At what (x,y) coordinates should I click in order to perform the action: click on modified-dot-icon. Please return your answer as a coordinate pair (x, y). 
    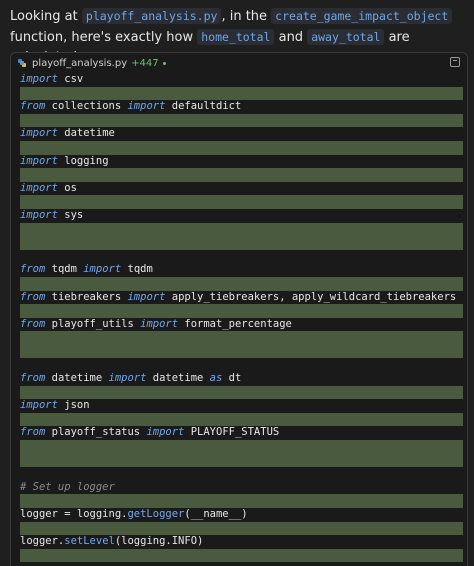
    Looking at the image, I should click on (164, 63).